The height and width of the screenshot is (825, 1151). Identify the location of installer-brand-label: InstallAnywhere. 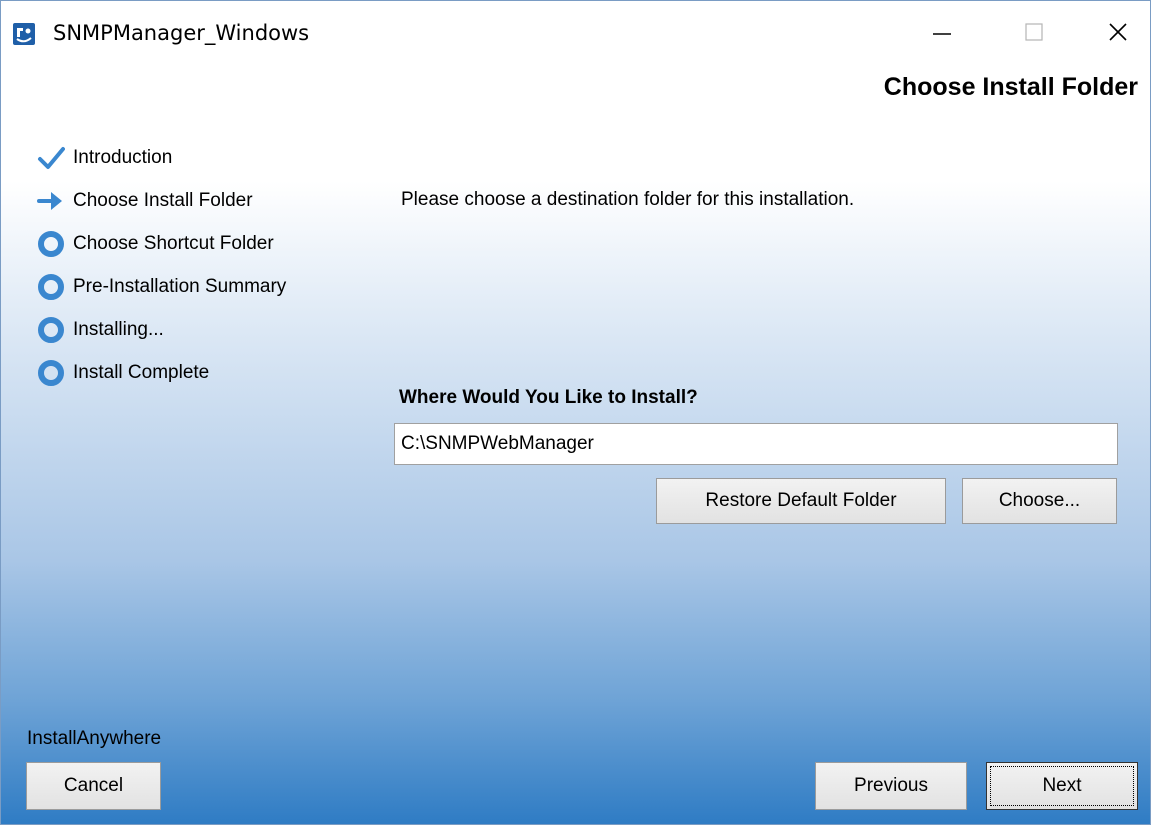
(94, 738).